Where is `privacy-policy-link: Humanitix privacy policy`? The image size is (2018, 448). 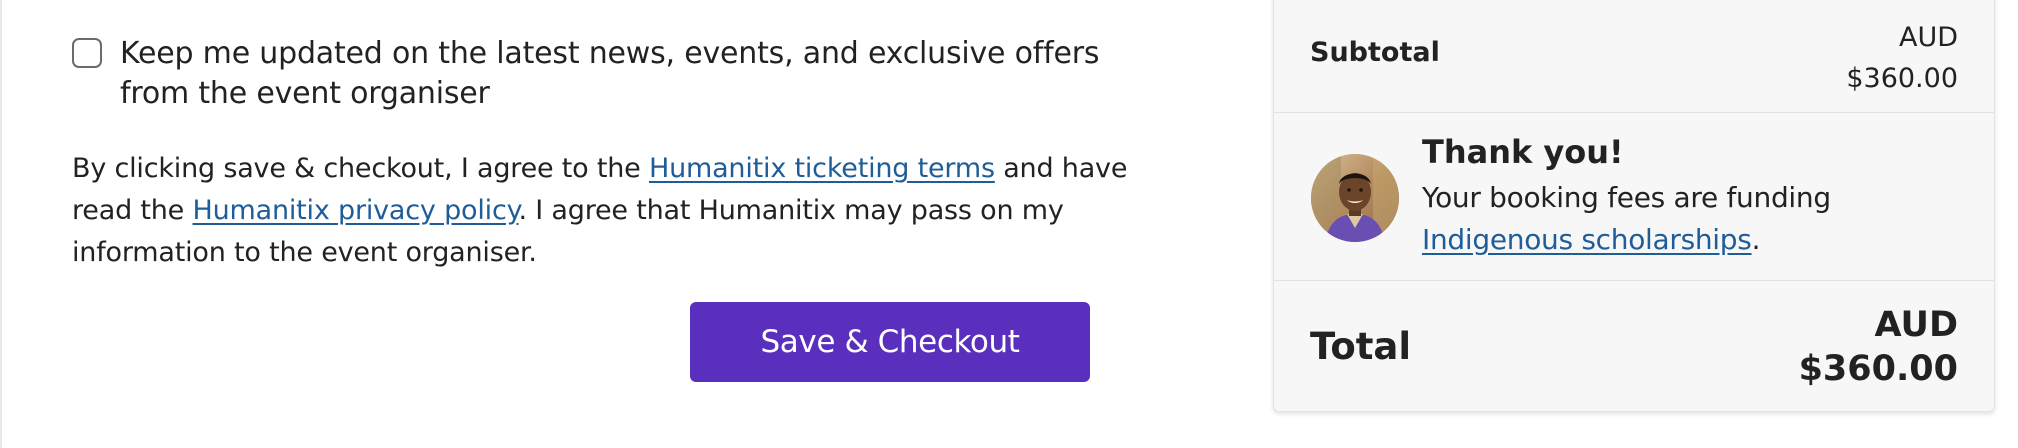 privacy-policy-link: Humanitix privacy policy is located at coordinates (355, 210).